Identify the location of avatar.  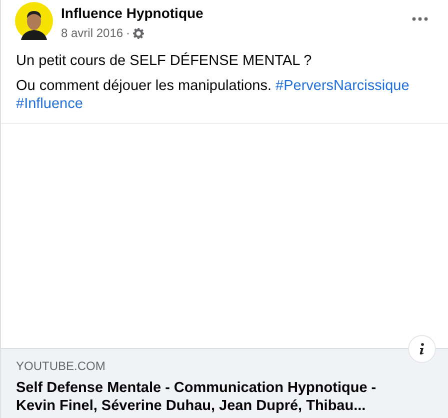
(34, 21).